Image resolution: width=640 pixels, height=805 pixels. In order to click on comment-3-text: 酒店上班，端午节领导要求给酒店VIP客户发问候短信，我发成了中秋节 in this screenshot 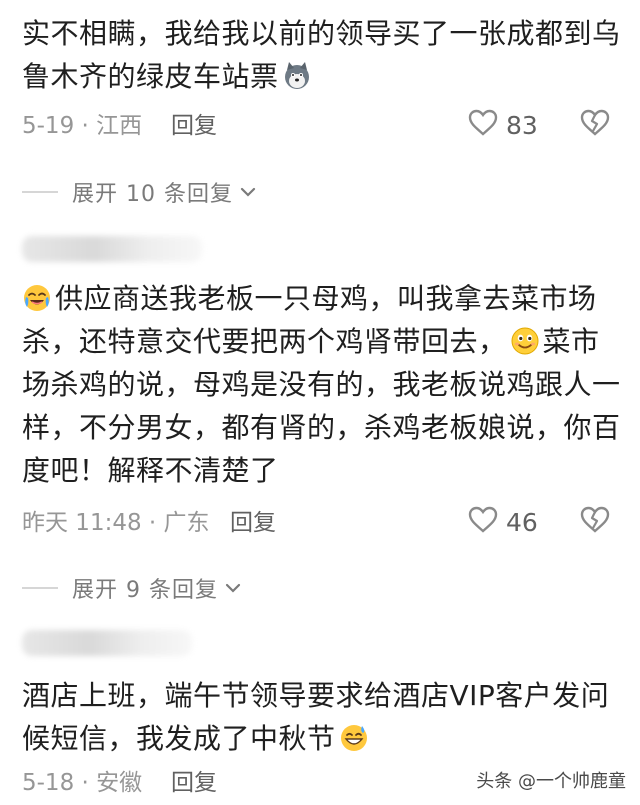, I will do `click(322, 717)`.